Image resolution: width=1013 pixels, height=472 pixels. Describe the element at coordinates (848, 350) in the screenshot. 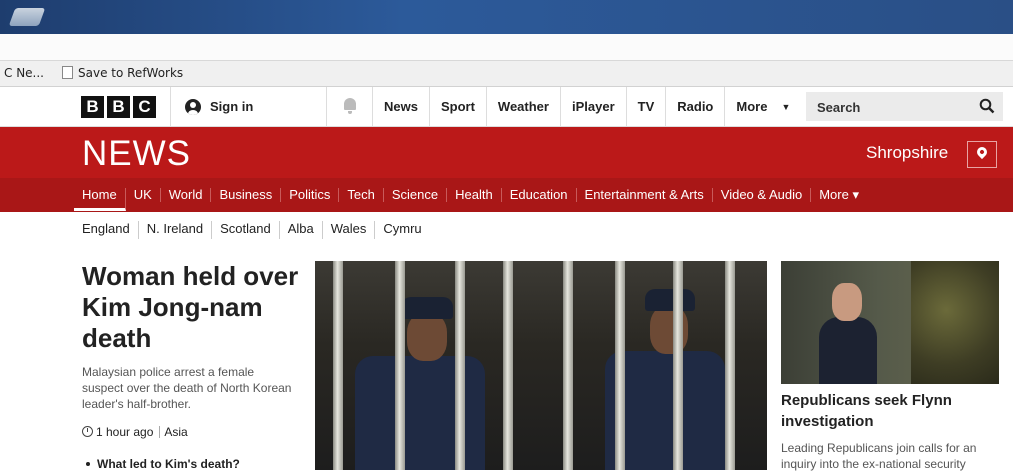

I see `person-body-shape` at that location.